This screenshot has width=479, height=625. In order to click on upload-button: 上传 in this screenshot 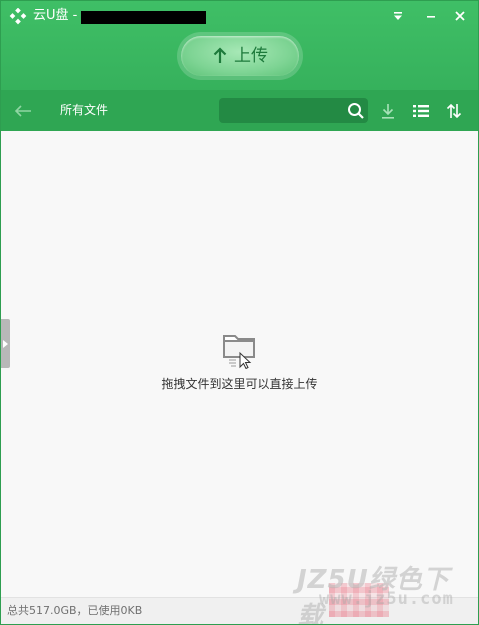, I will do `click(240, 56)`.